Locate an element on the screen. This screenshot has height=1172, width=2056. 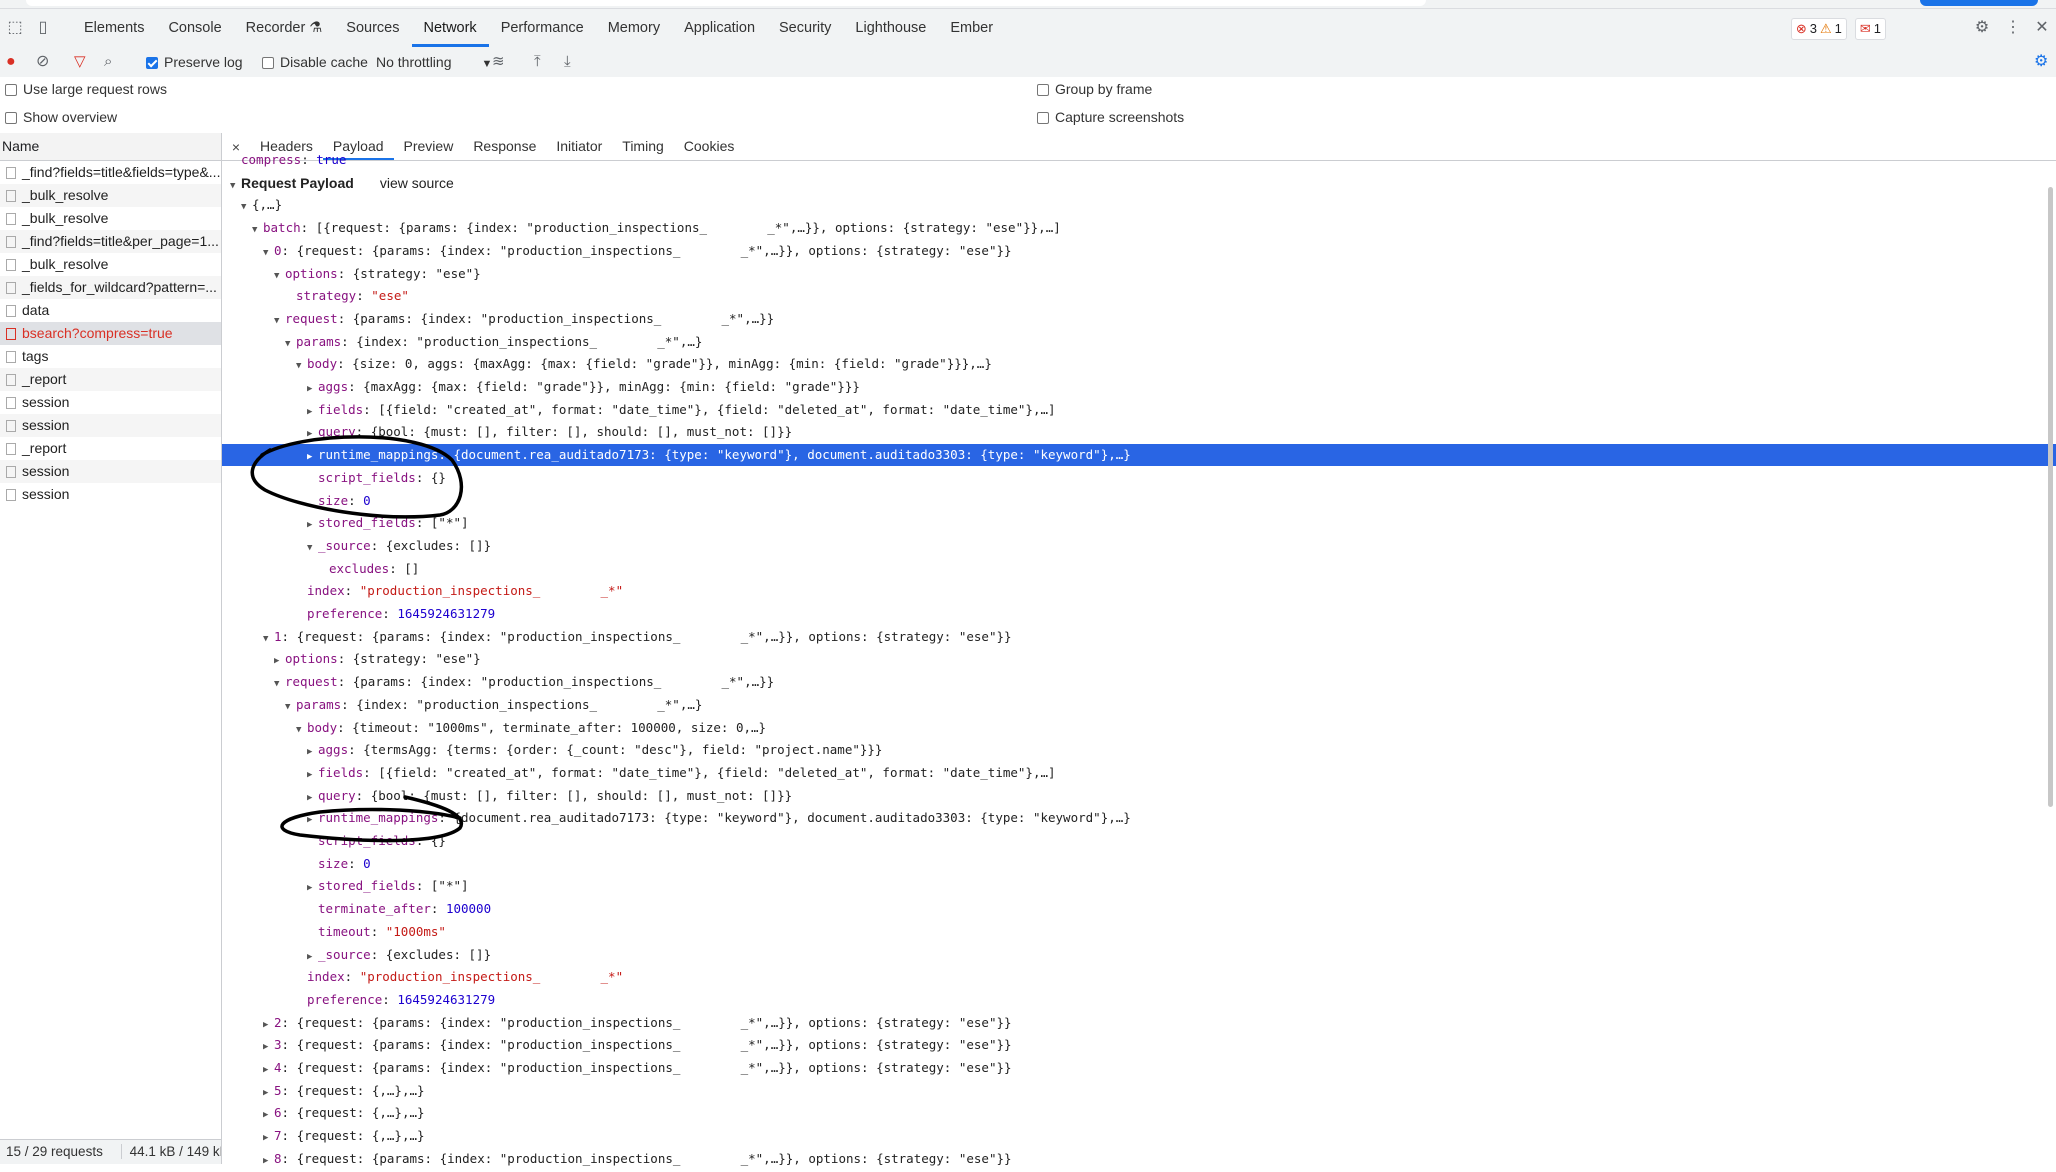
more-options-icon: ⋮ is located at coordinates (2013, 28).